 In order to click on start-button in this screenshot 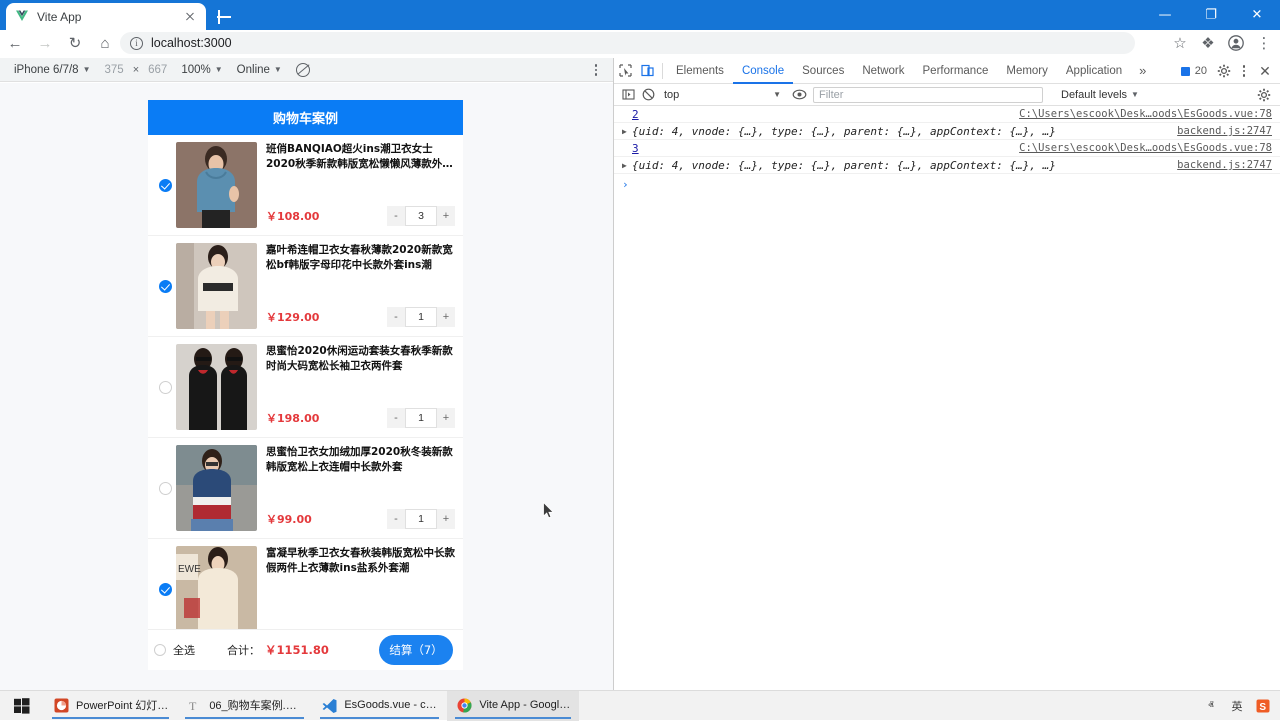, I will do `click(22, 706)`.